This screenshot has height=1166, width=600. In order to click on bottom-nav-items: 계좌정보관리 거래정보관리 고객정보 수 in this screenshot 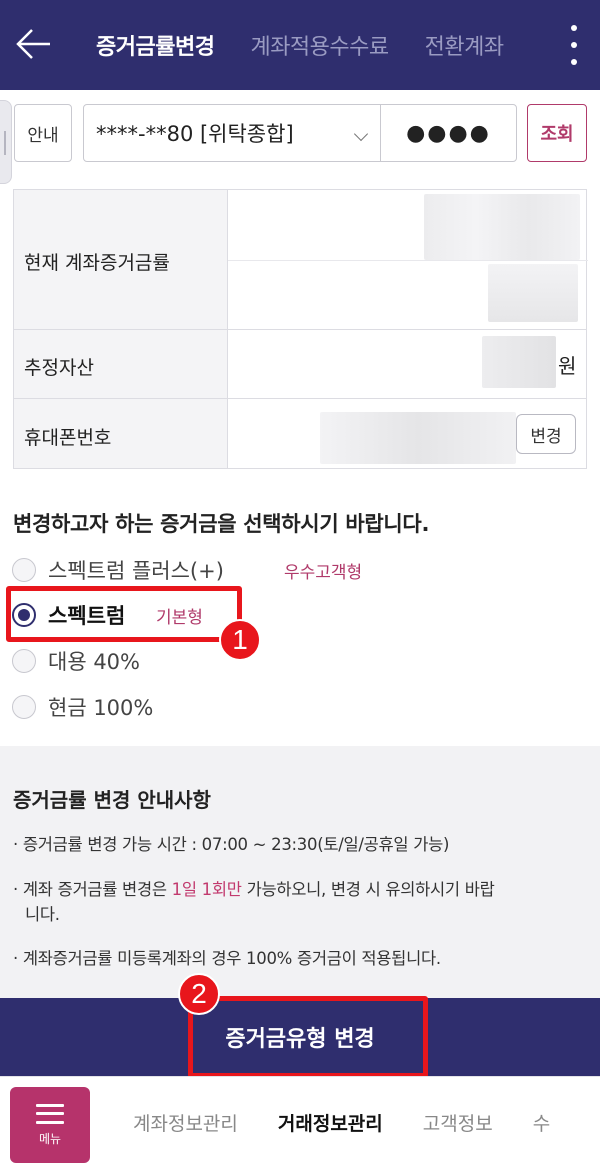, I will do `click(361, 1121)`.